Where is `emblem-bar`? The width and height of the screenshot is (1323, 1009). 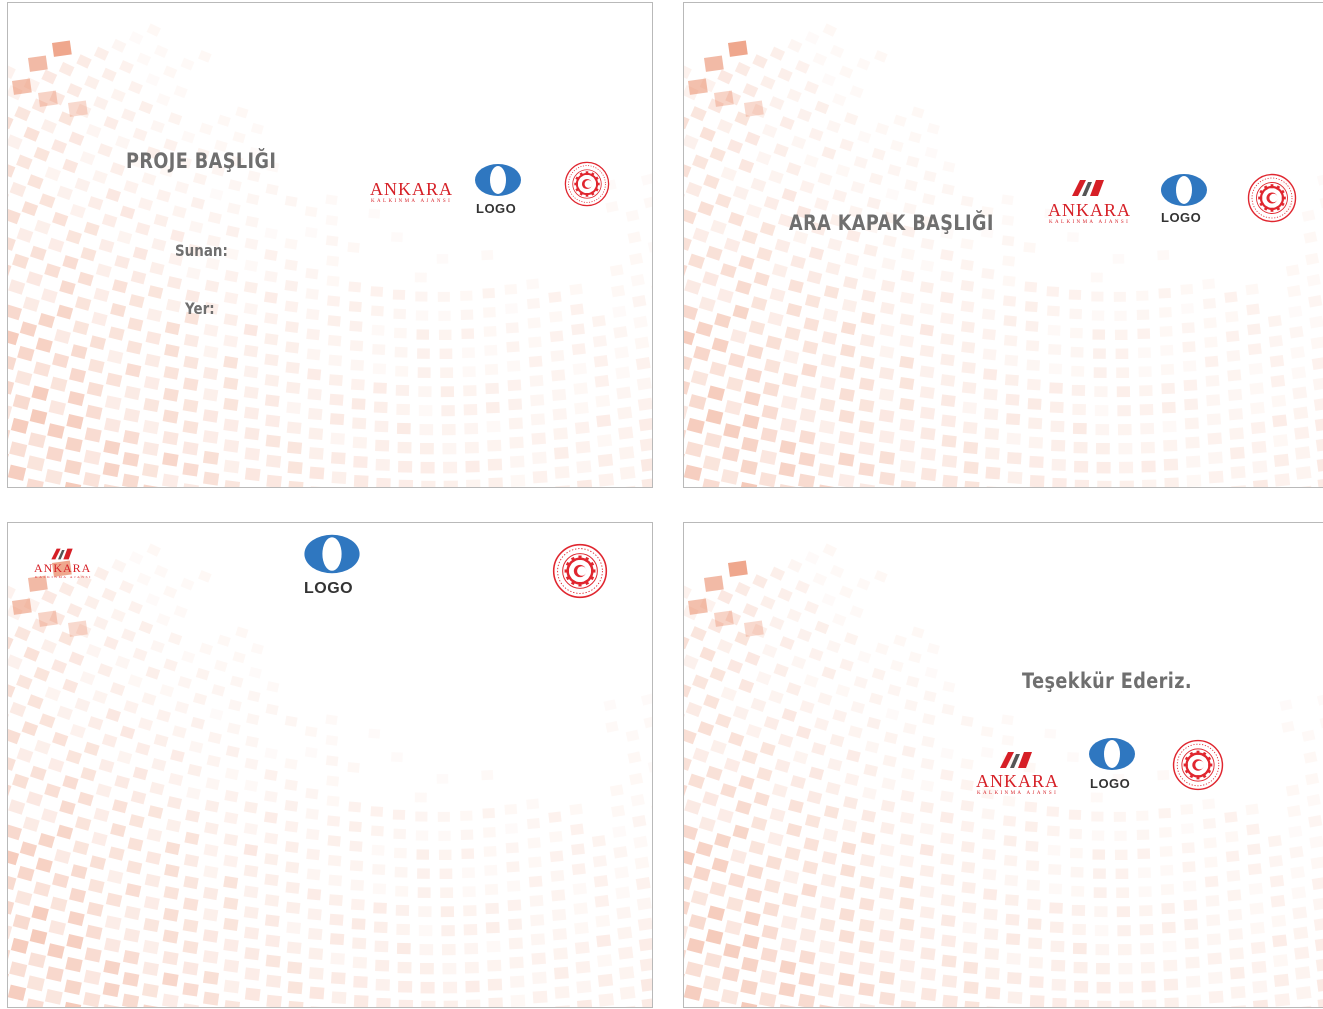 emblem-bar is located at coordinates (1025, 760).